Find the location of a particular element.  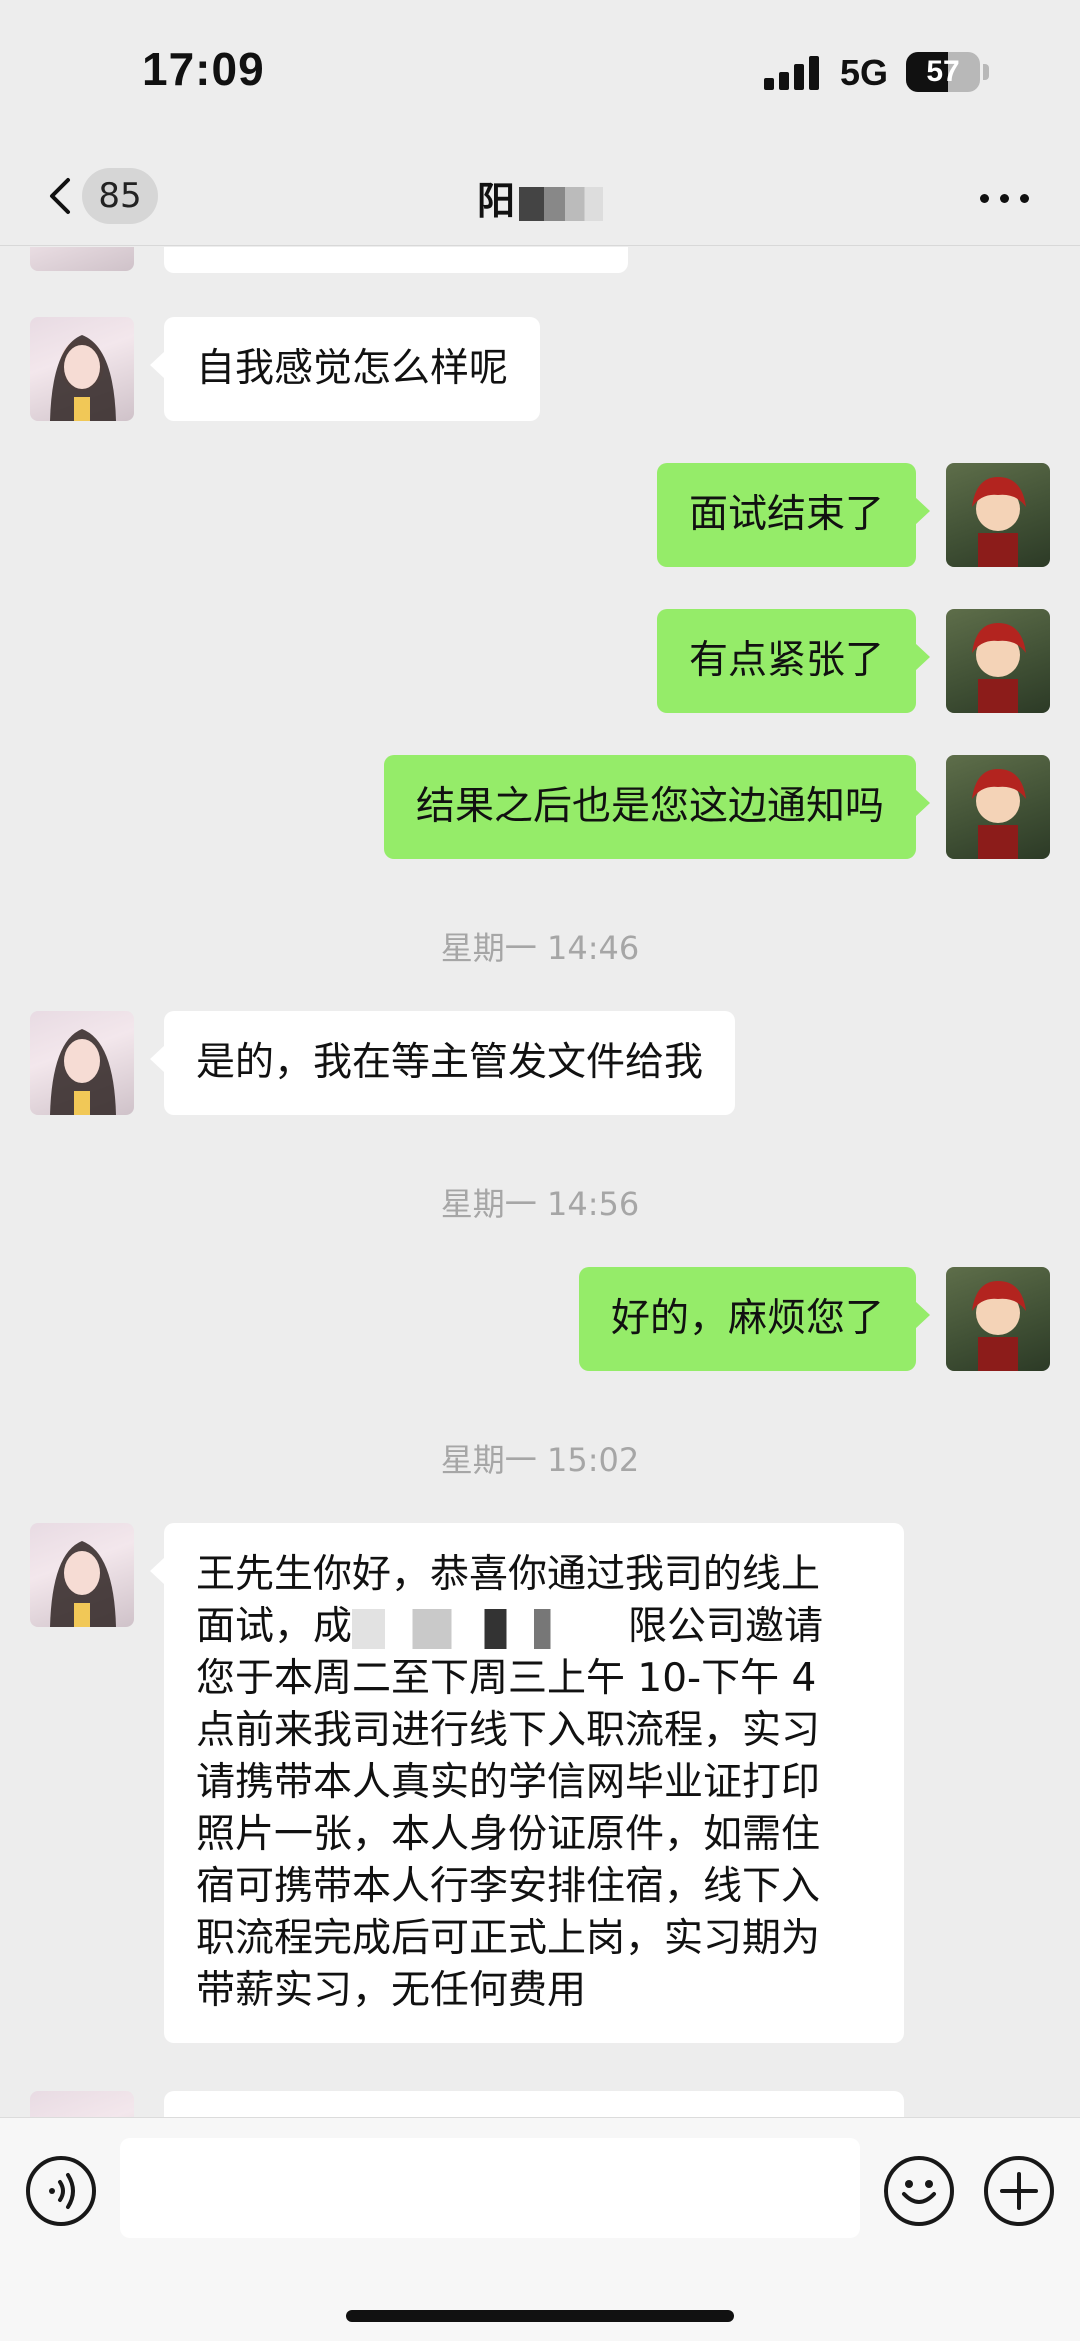

battery-tip is located at coordinates (986, 72).